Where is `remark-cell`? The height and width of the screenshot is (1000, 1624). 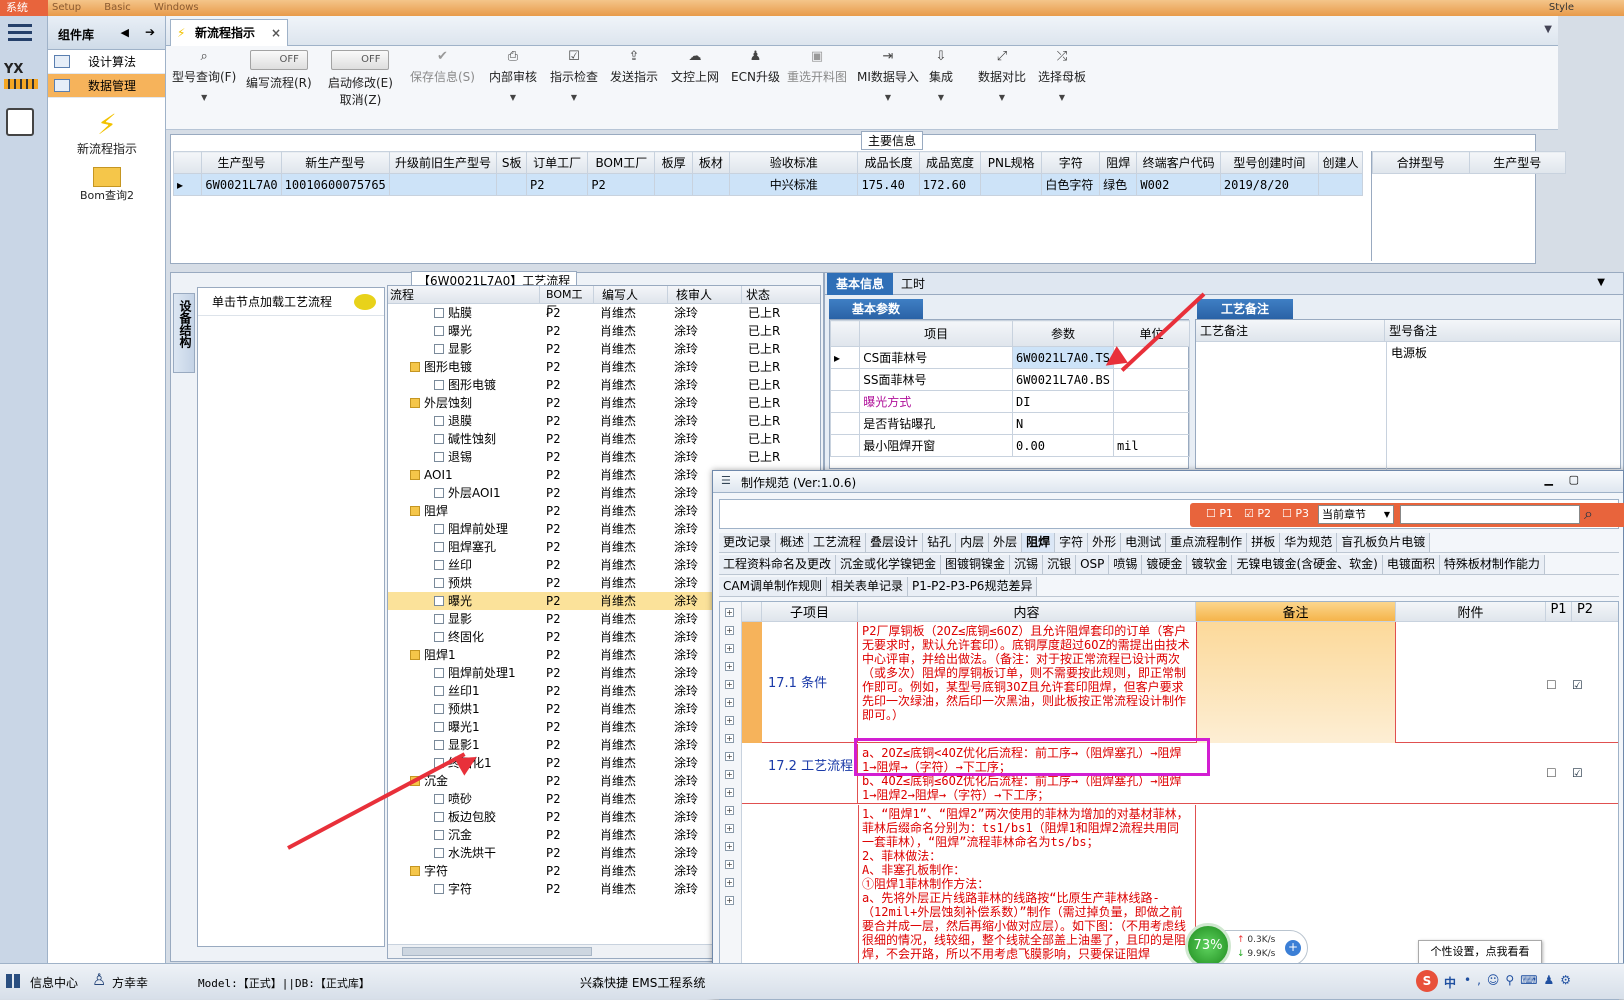
remark-cell is located at coordinates (1296, 682).